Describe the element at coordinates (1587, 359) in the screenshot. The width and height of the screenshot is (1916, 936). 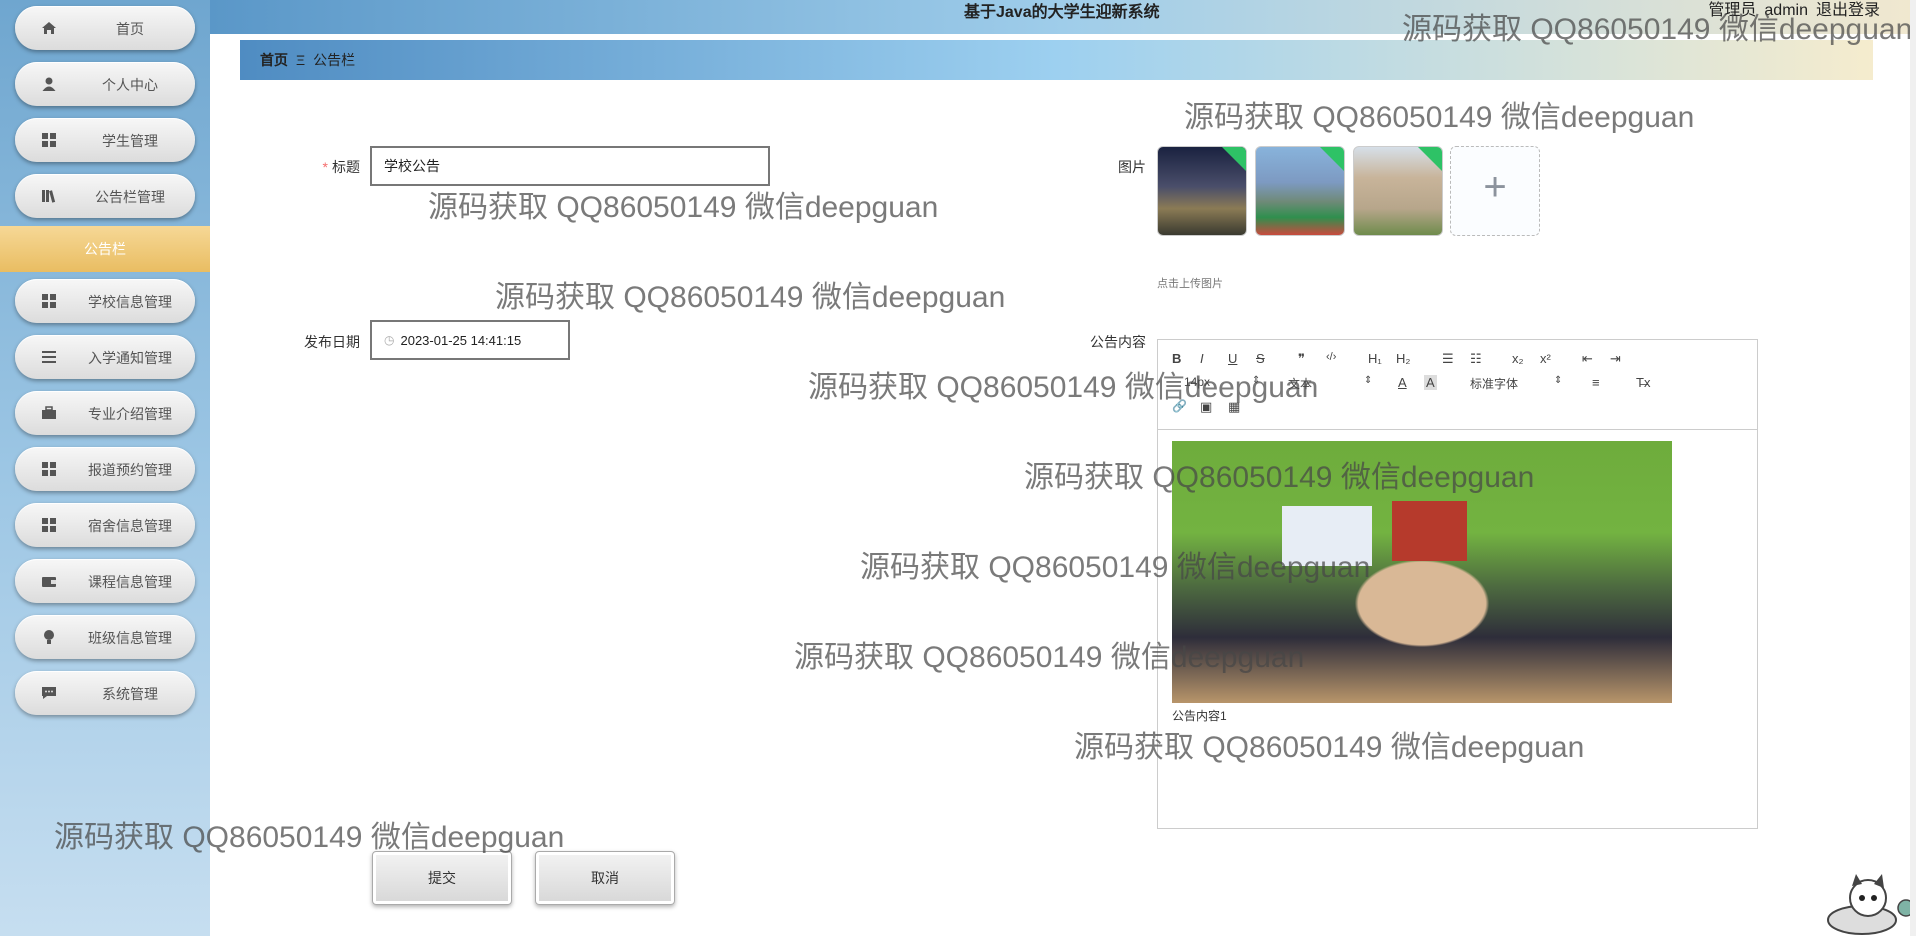
I see `outdent-button: ⇤` at that location.